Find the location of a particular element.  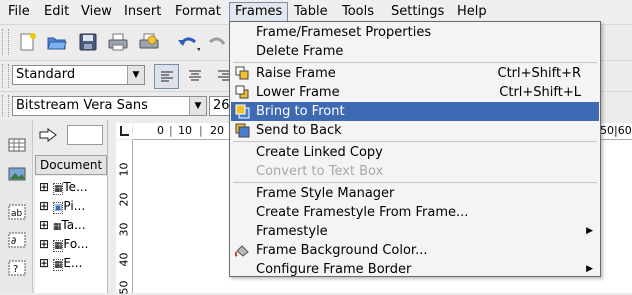

ruler-tick-label: 0 is located at coordinates (160, 130).